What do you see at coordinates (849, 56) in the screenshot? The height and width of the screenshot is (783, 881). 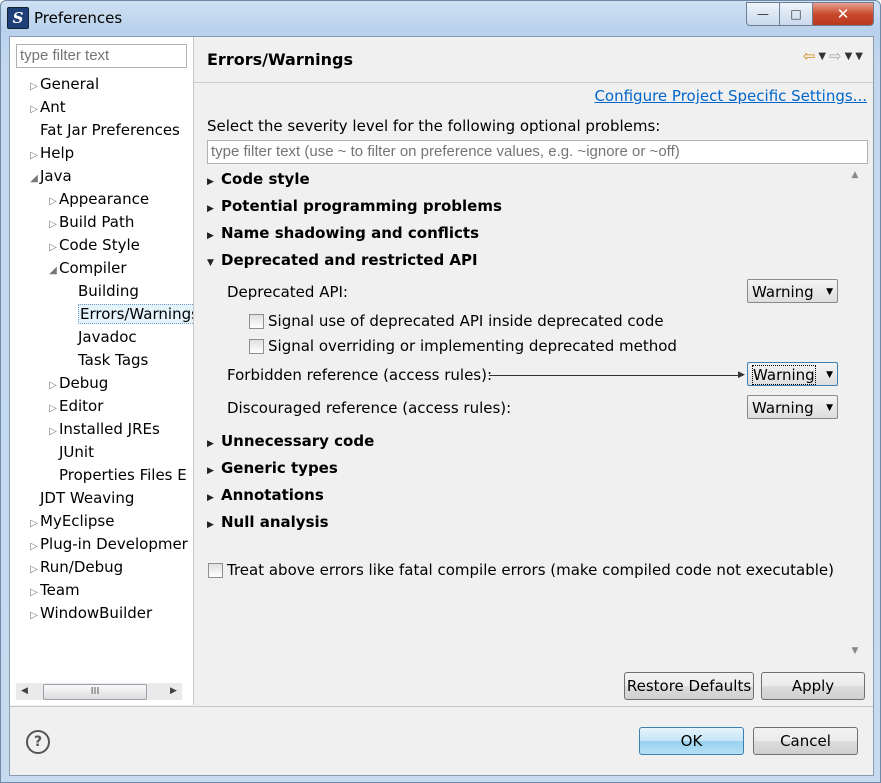 I see `forward-dropdown-icon: ▼` at bounding box center [849, 56].